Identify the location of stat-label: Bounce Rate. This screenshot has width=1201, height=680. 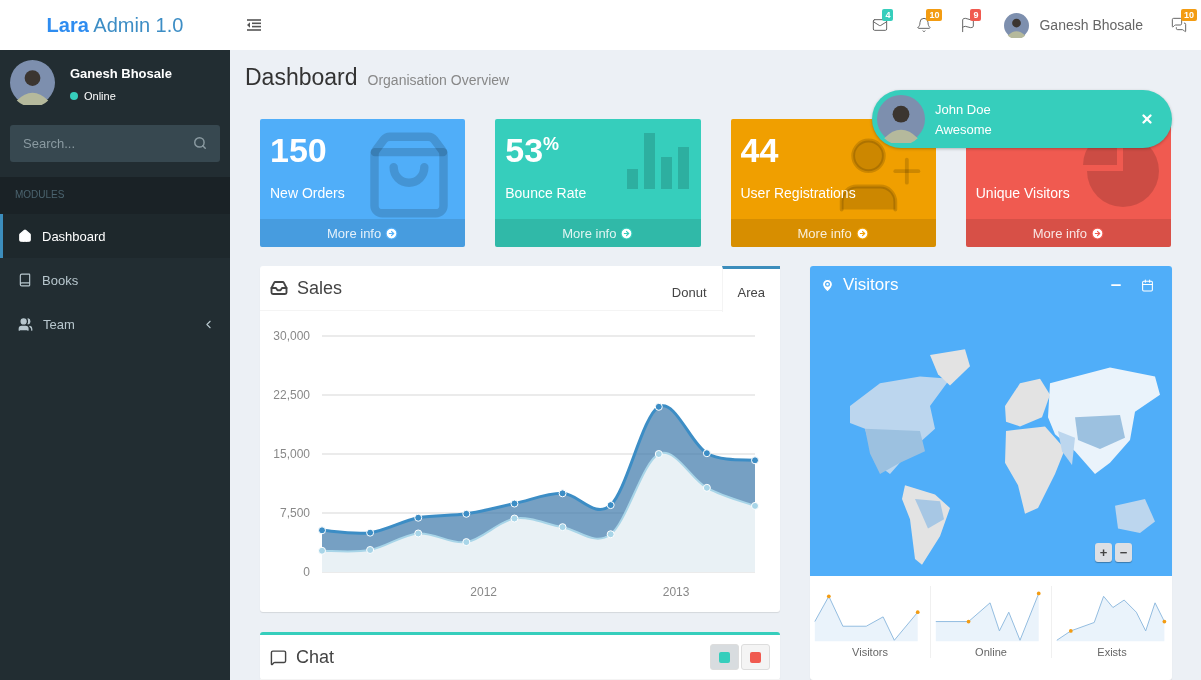
(546, 193).